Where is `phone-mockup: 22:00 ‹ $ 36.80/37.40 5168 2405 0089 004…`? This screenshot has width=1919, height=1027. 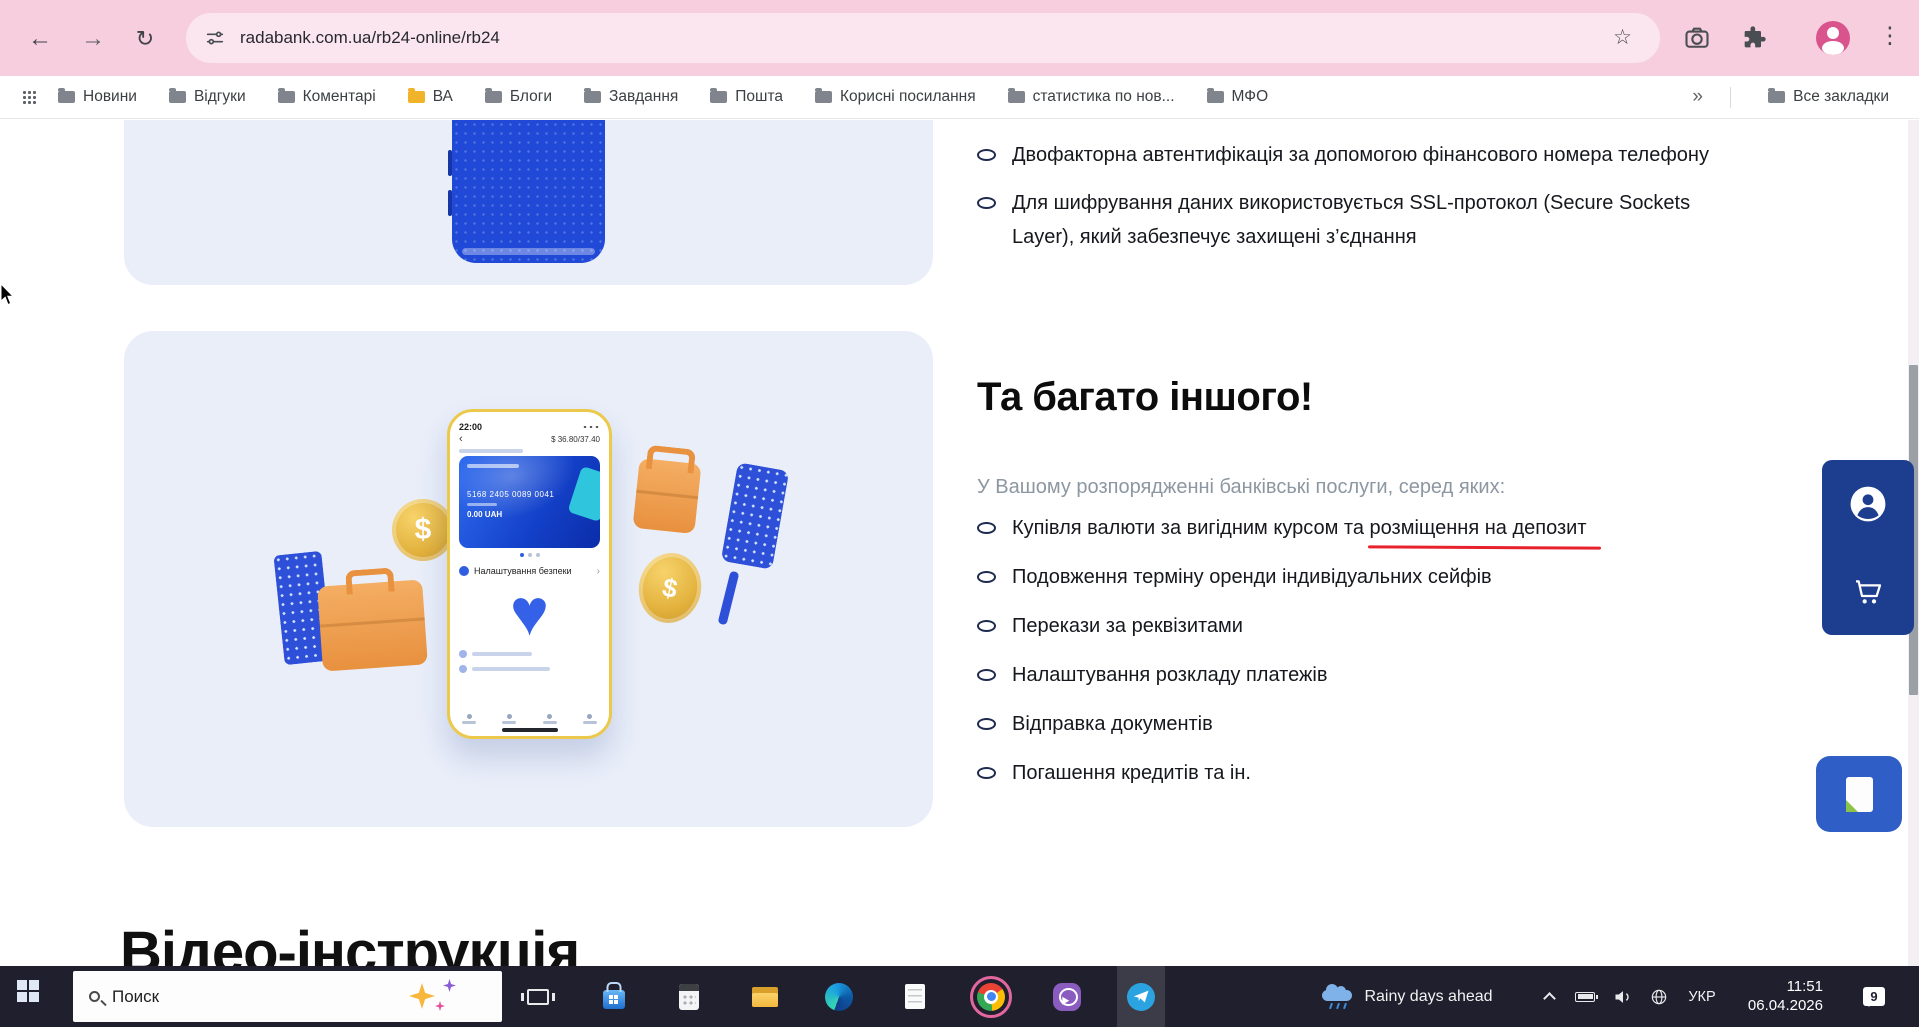
phone-mockup: 22:00 ‹ $ 36.80/37.40 5168 2405 0089 004… is located at coordinates (529, 574).